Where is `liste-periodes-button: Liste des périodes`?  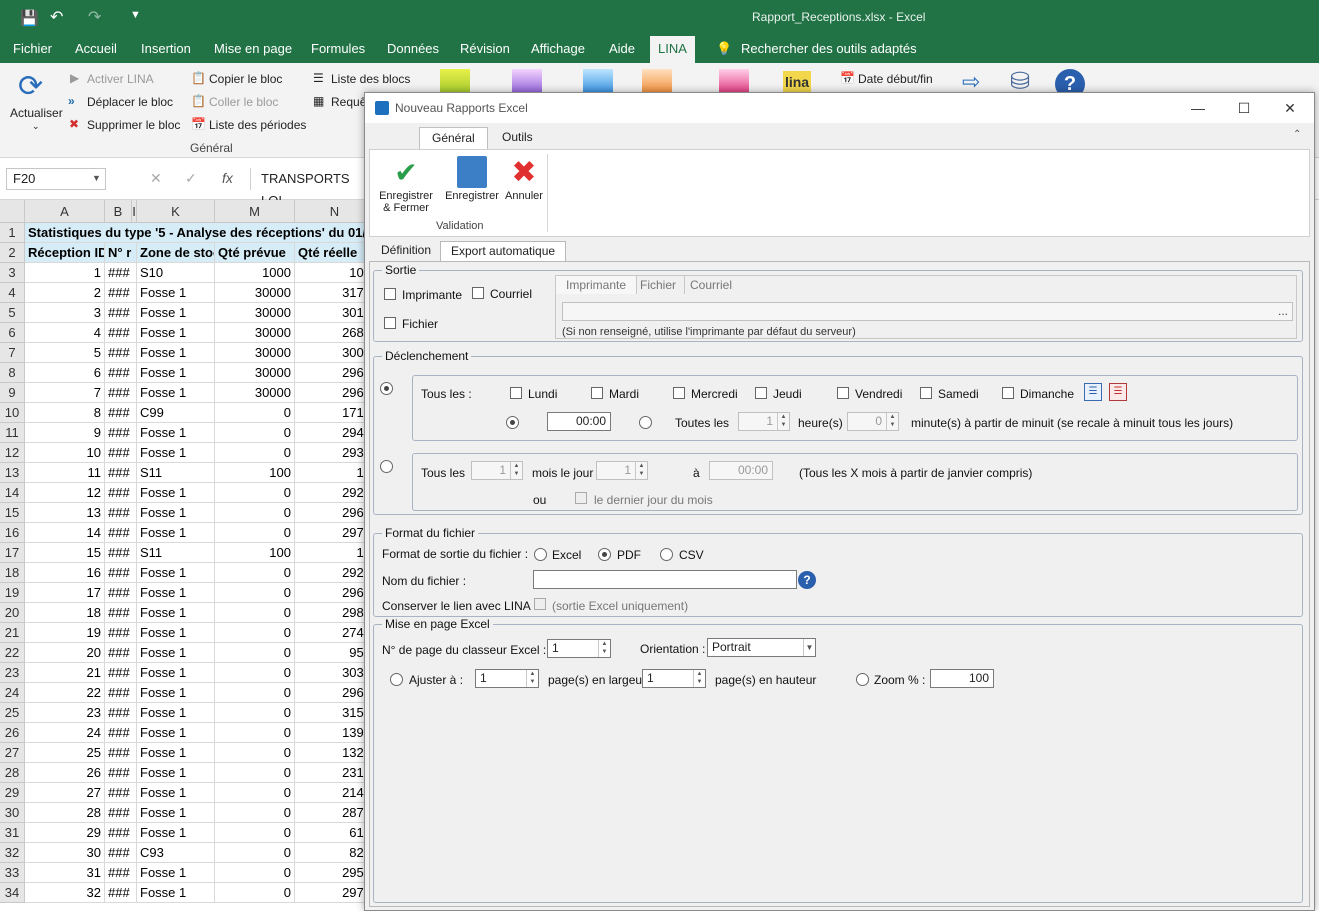
liste-periodes-button: Liste des périodes is located at coordinates (257, 125).